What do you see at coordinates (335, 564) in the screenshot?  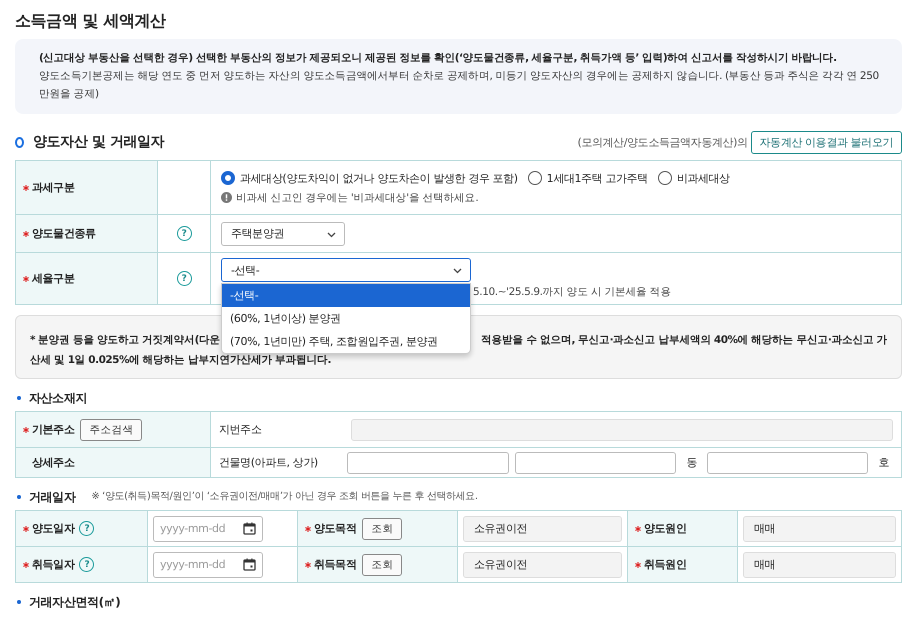 I see `row-label: 취득목적` at bounding box center [335, 564].